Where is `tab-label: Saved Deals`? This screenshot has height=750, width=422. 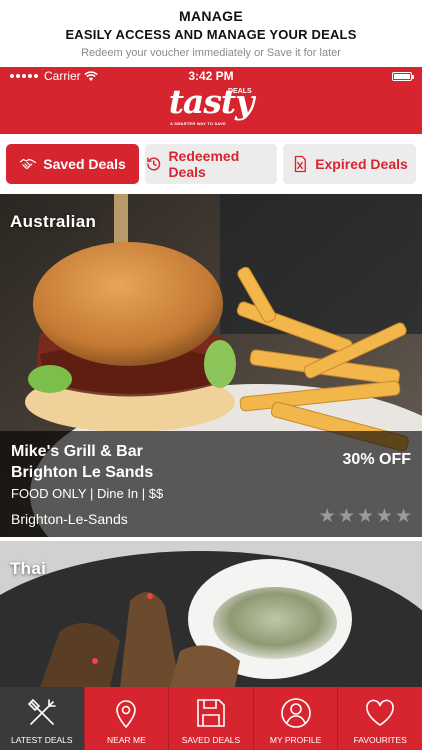
tab-label: Saved Deals is located at coordinates (84, 164).